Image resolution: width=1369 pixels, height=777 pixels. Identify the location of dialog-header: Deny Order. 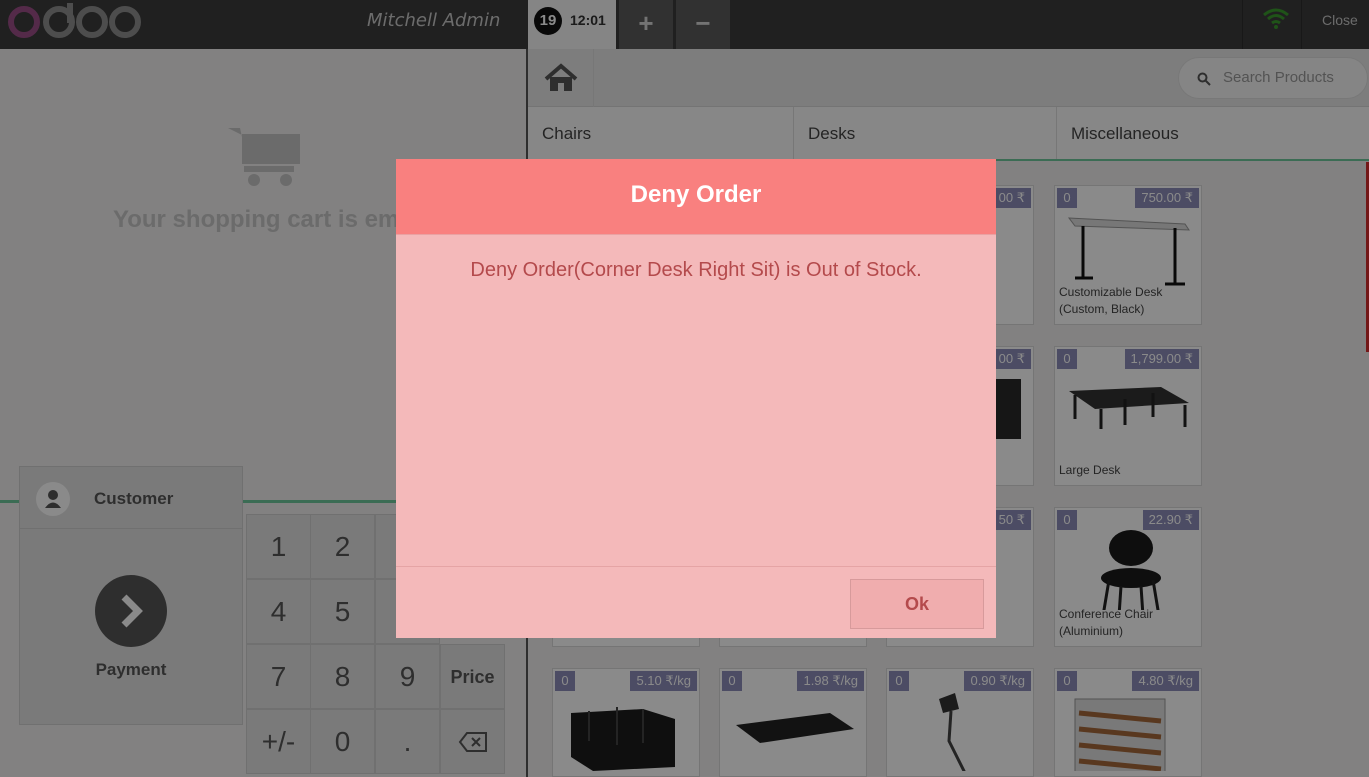
(696, 197).